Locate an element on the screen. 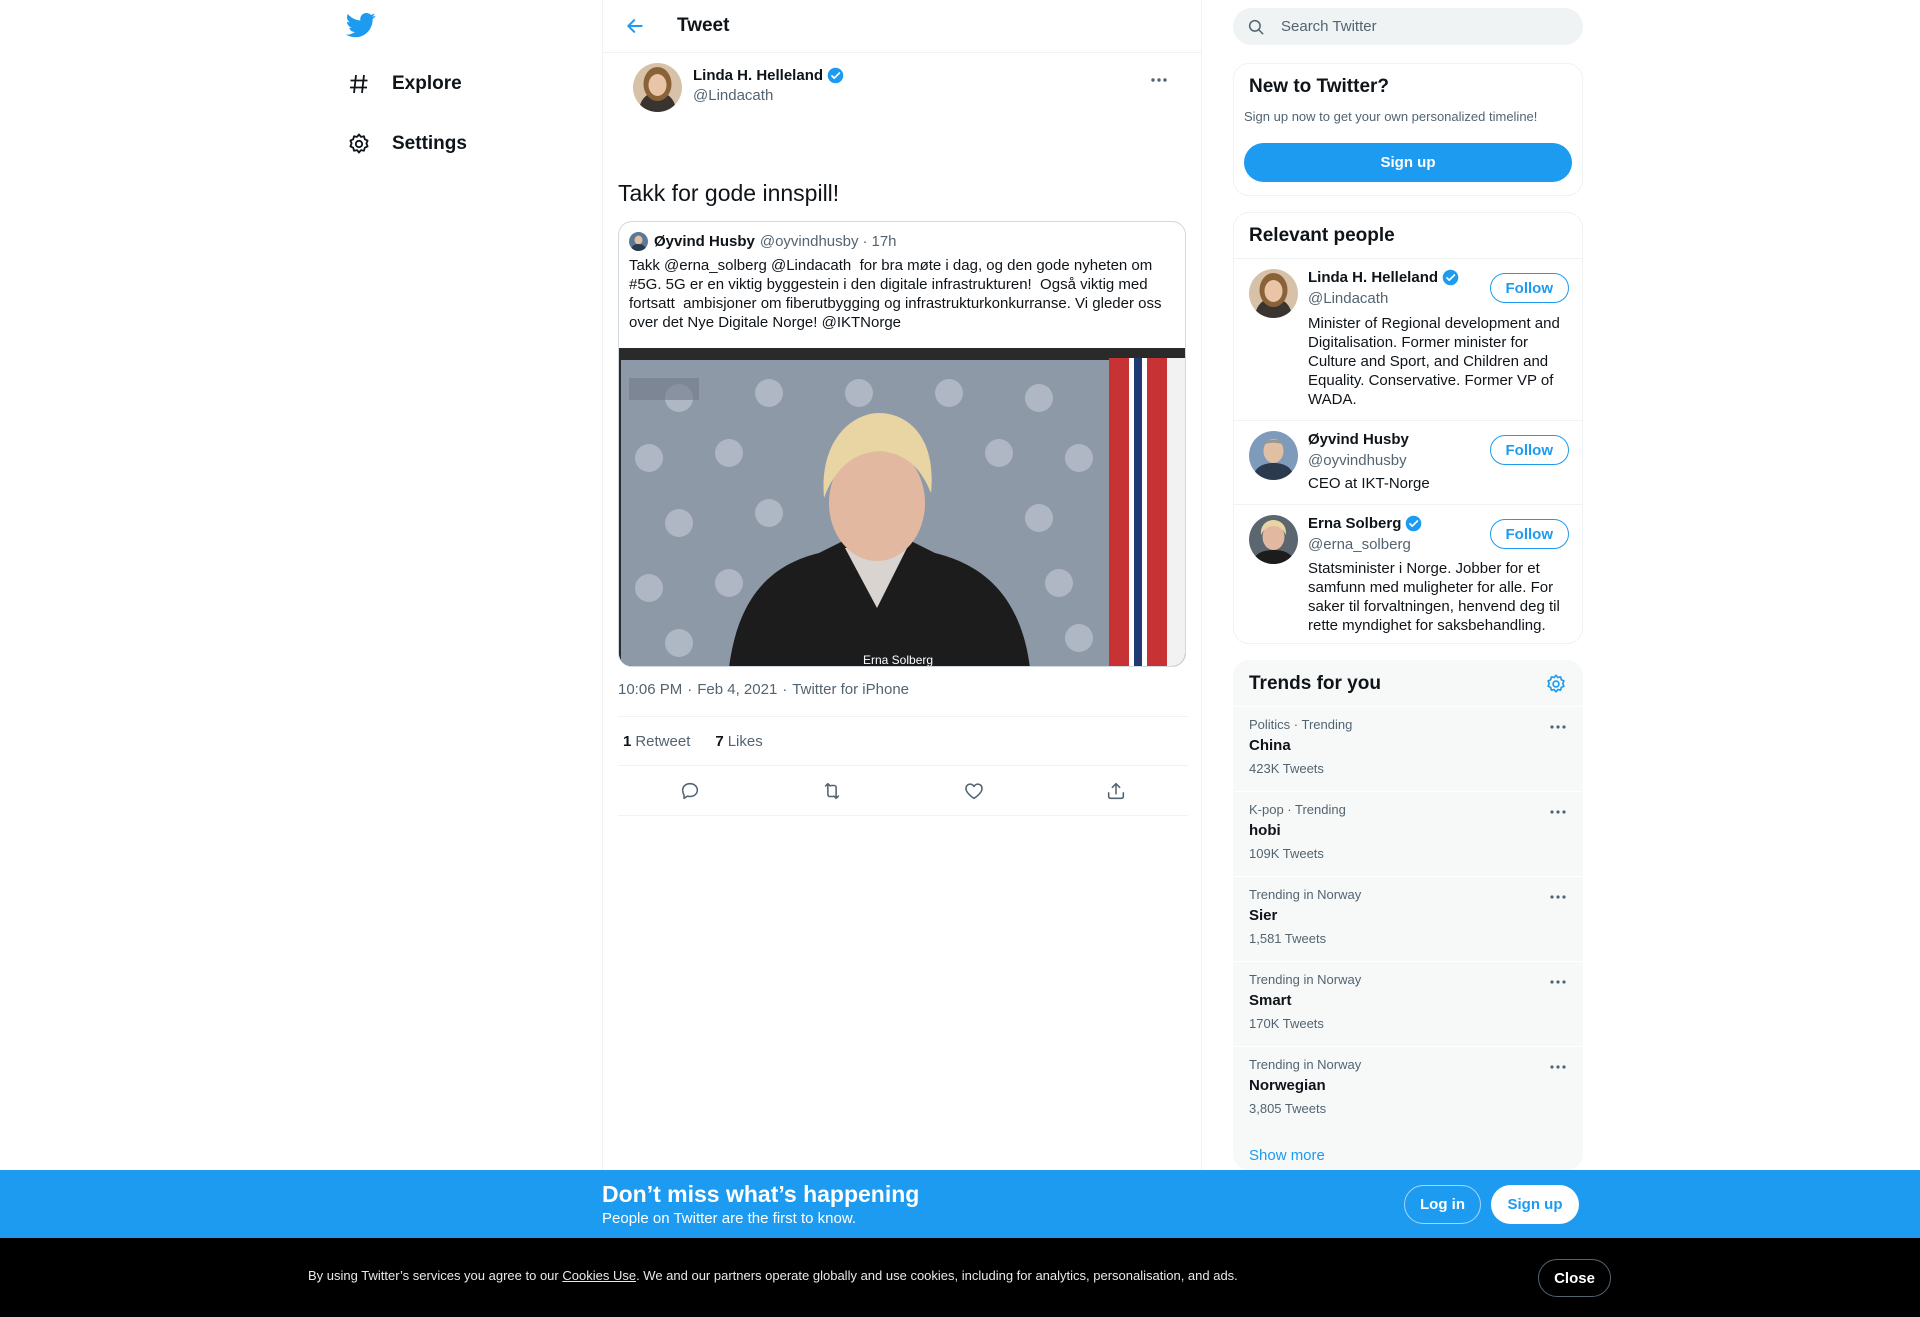 Image resolution: width=1920 pixels, height=1317 pixels. like-button is located at coordinates (974, 791).